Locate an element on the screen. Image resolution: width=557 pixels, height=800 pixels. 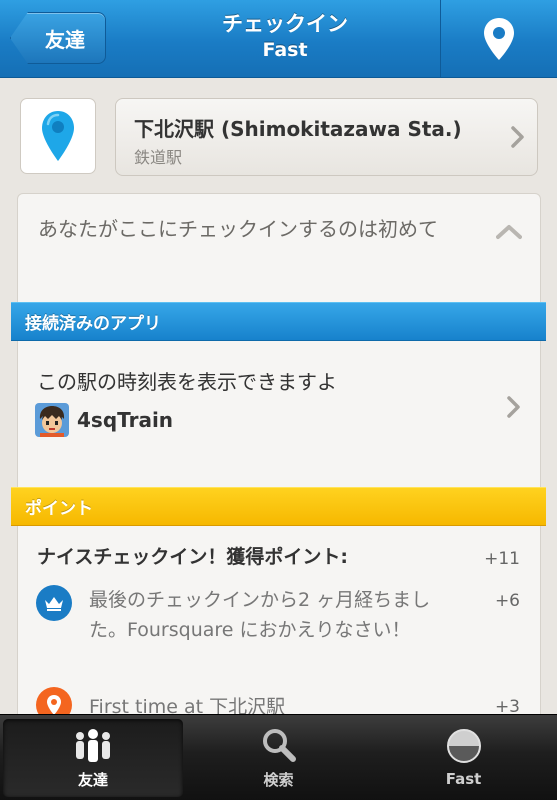
page-title: チェックイン Fast is located at coordinates (285, 36).